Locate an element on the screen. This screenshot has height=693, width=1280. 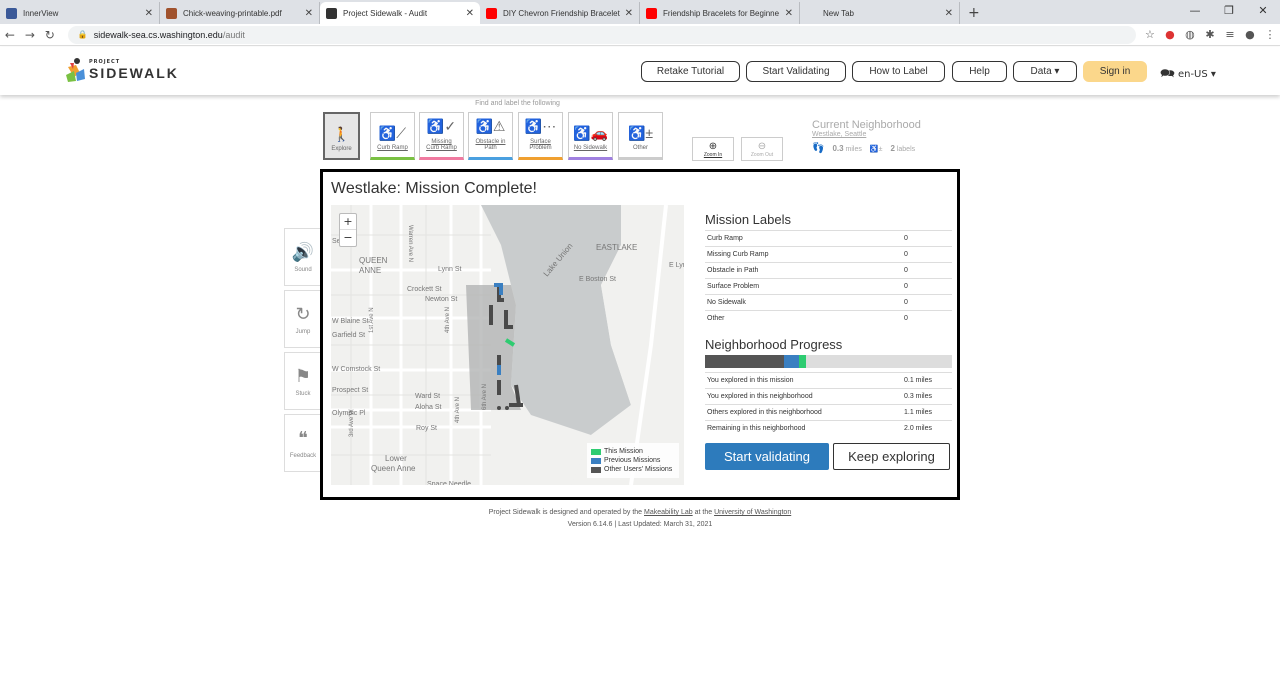
shield-icon: ◍ is located at coordinates (1190, 34).